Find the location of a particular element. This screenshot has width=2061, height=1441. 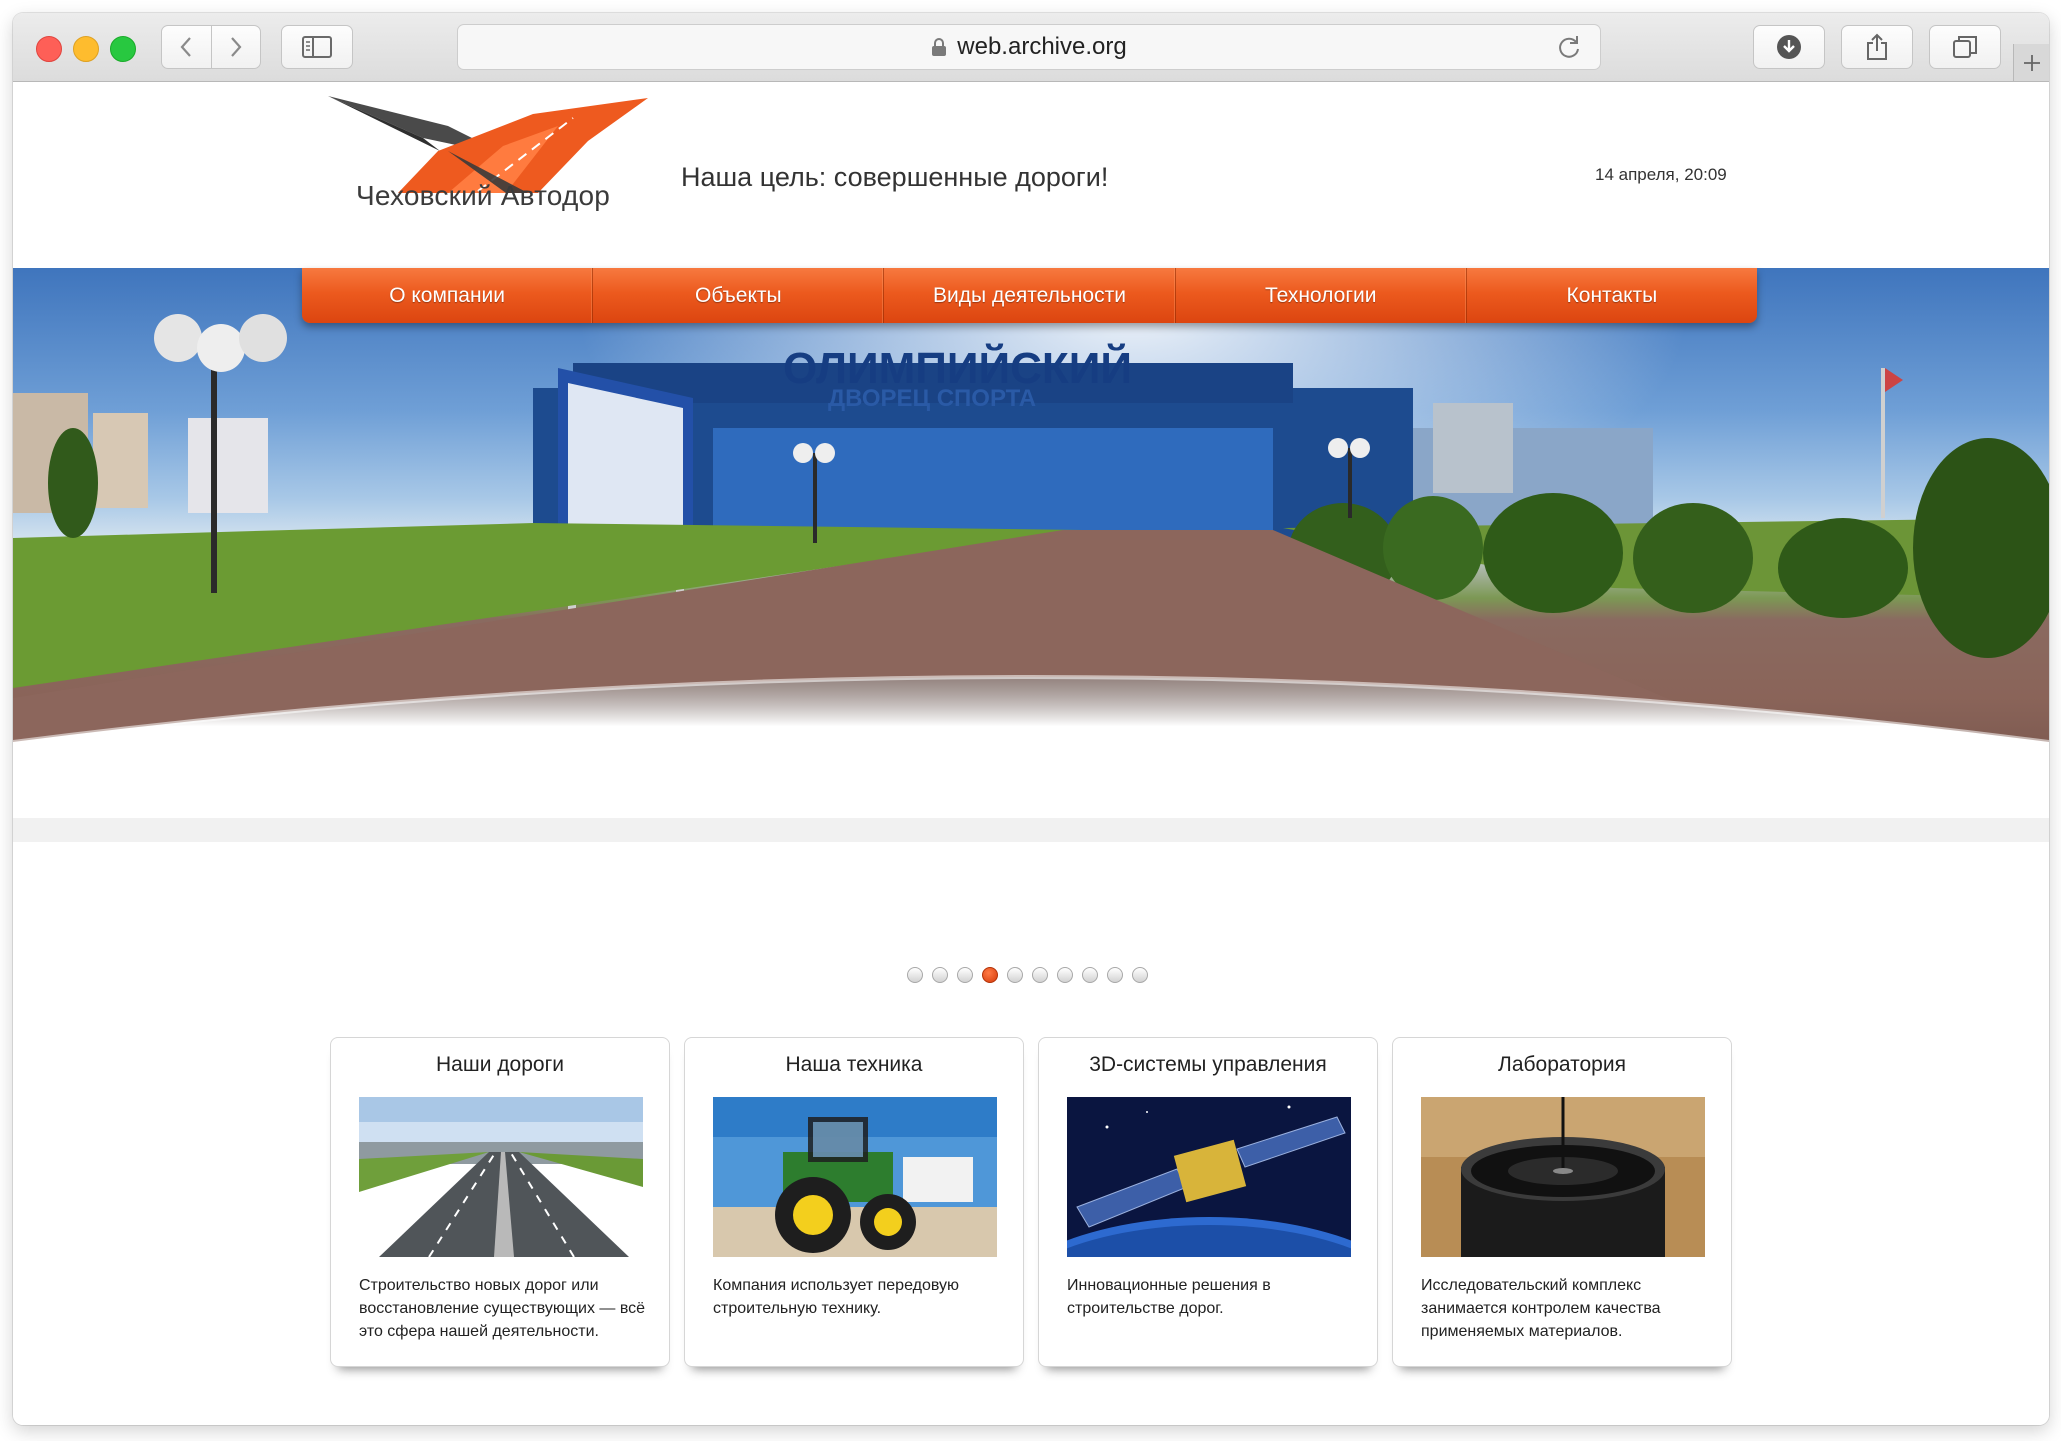

back-button is located at coordinates (187, 47).